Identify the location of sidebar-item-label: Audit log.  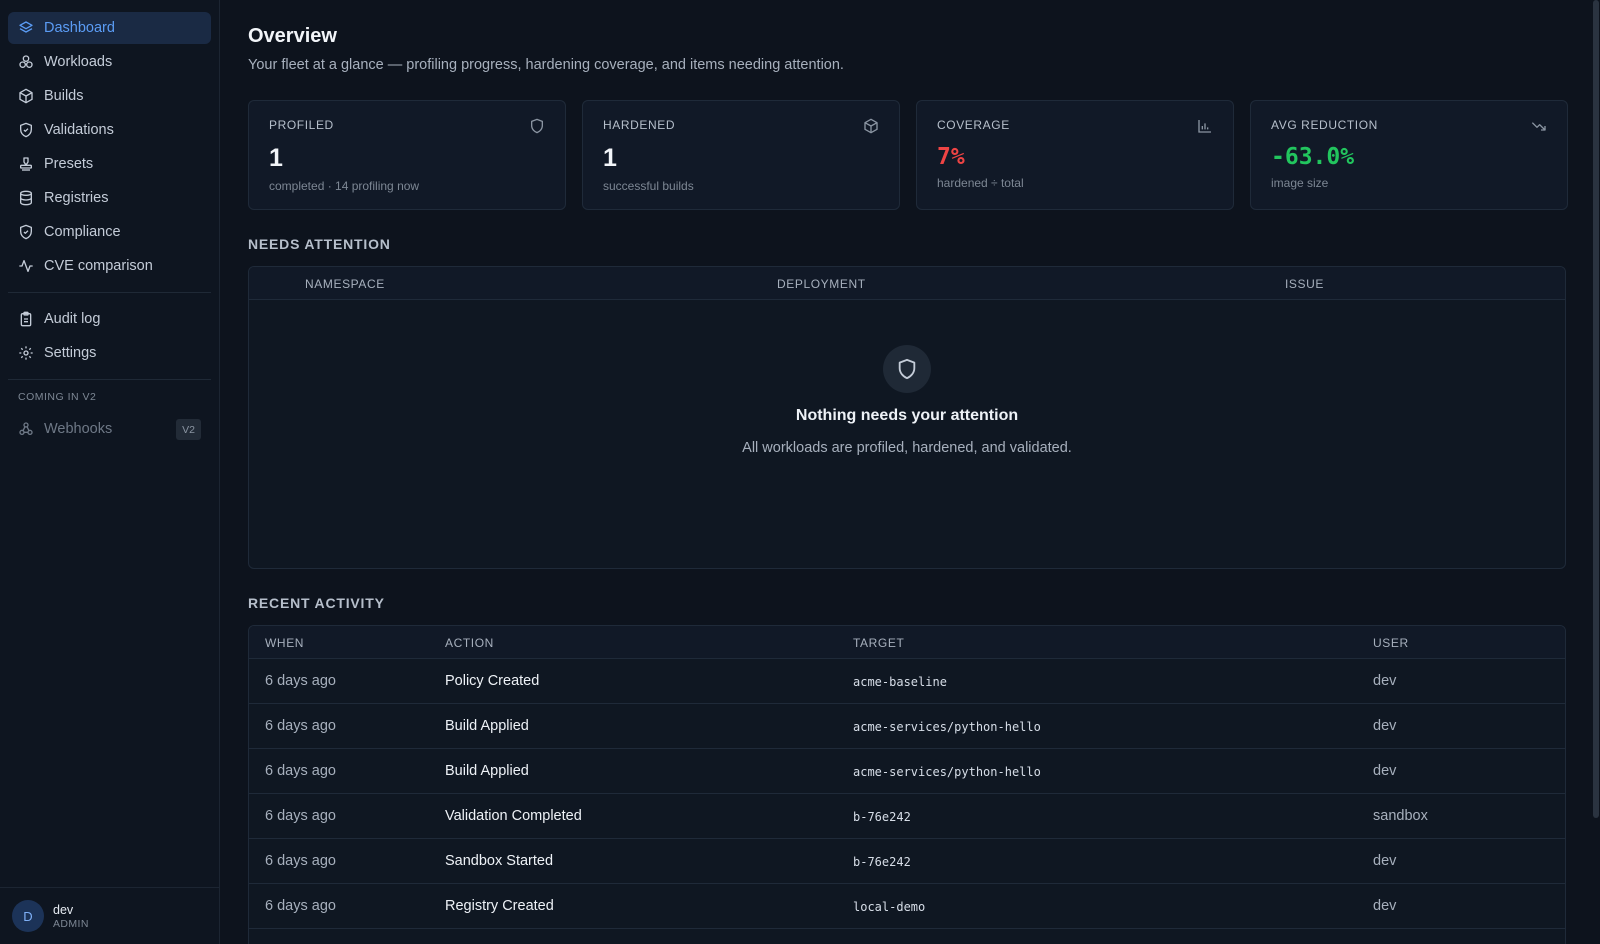
(72, 319).